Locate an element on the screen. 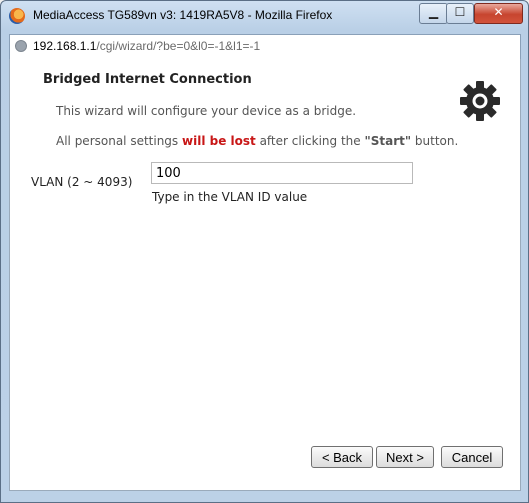  vlan-input is located at coordinates (282, 173).